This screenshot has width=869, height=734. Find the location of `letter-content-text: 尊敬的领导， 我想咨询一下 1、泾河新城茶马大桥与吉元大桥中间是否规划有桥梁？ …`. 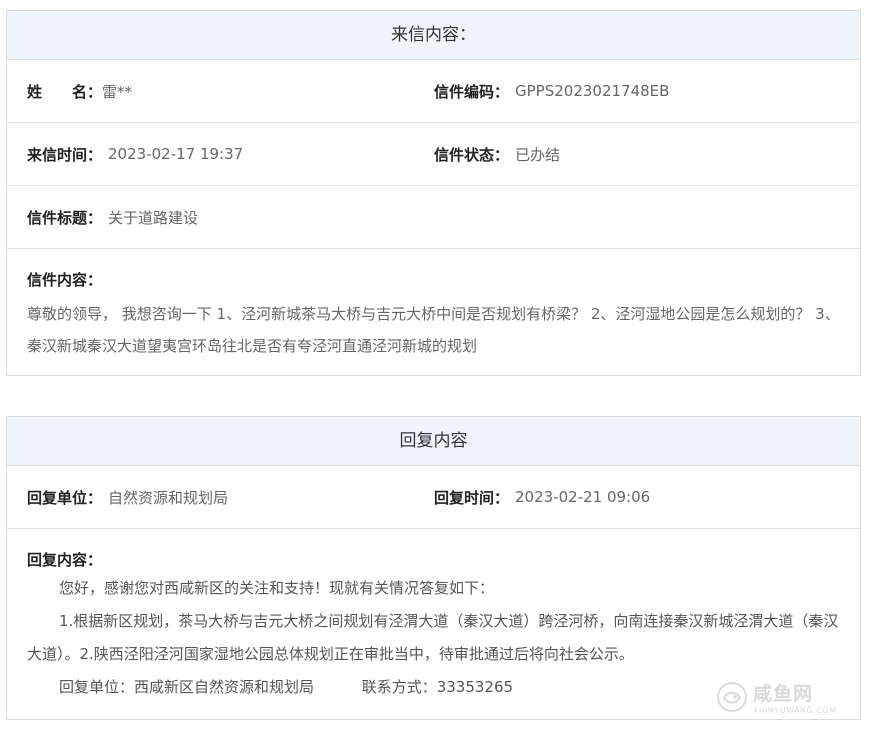

letter-content-text: 尊敬的领导， 我想咨询一下 1、泾河新城茶马大桥与吉元大桥中间是否规划有桥梁？ … is located at coordinates (433, 330).